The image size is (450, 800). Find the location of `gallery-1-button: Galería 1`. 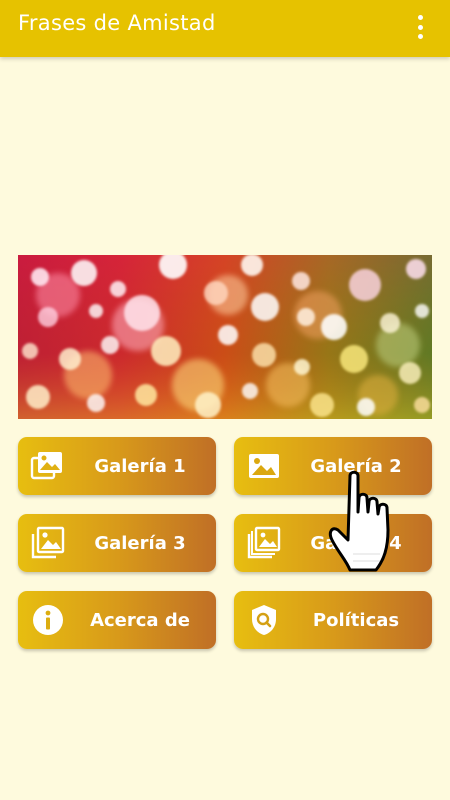

gallery-1-button: Galería 1 is located at coordinates (117, 466).